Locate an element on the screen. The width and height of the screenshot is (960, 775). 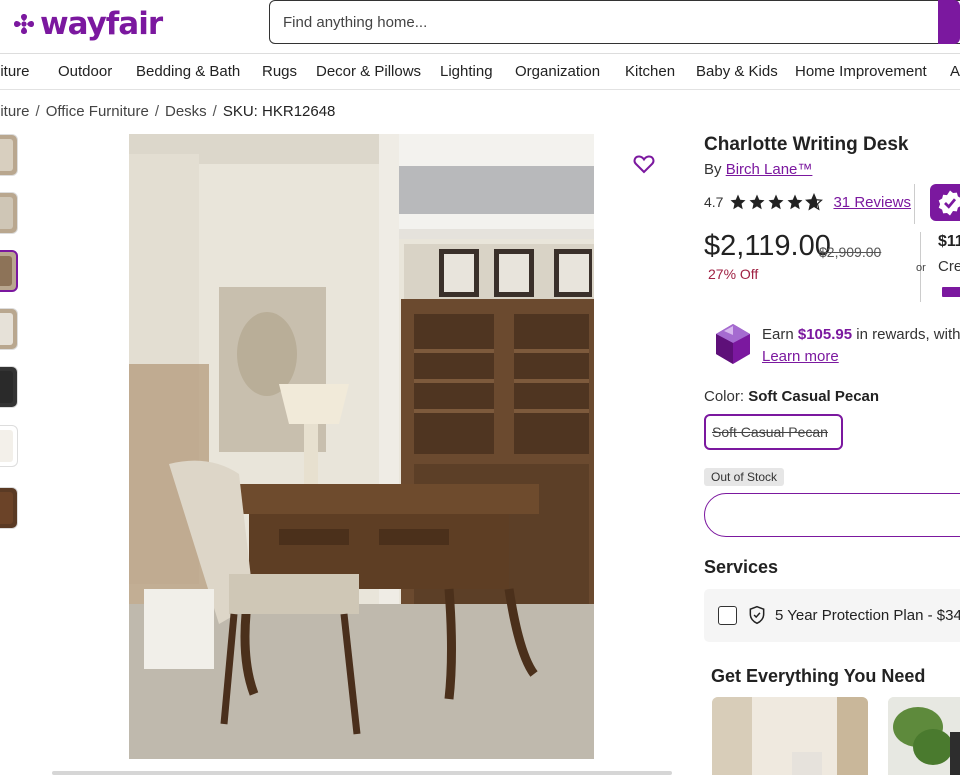
rewards-amount: $105.95 is located at coordinates (825, 334).